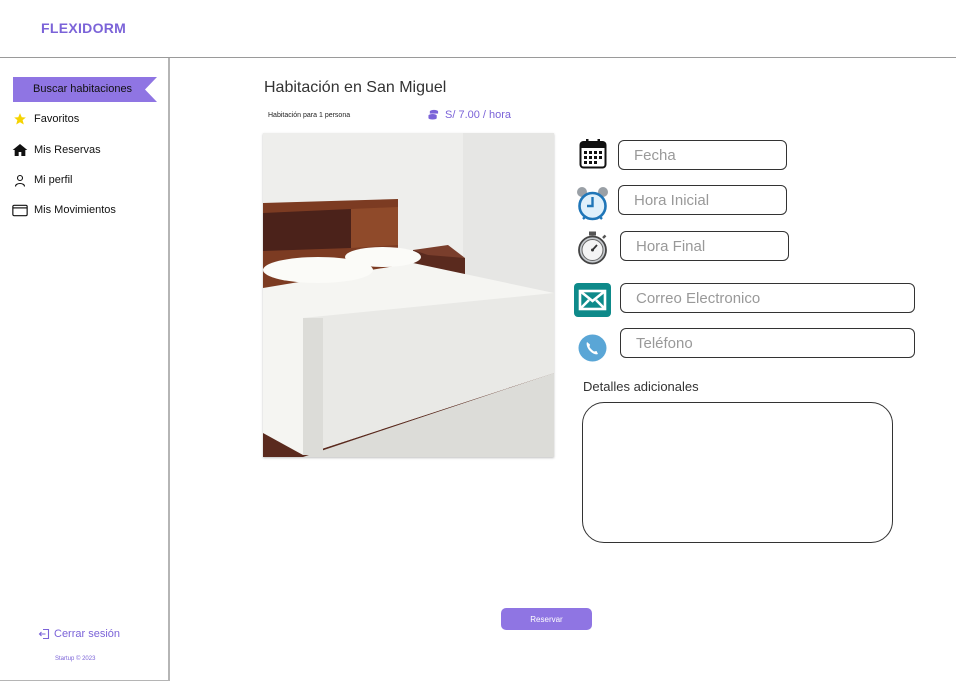  I want to click on sidebar-item-label: Mi perfil, so click(53, 180).